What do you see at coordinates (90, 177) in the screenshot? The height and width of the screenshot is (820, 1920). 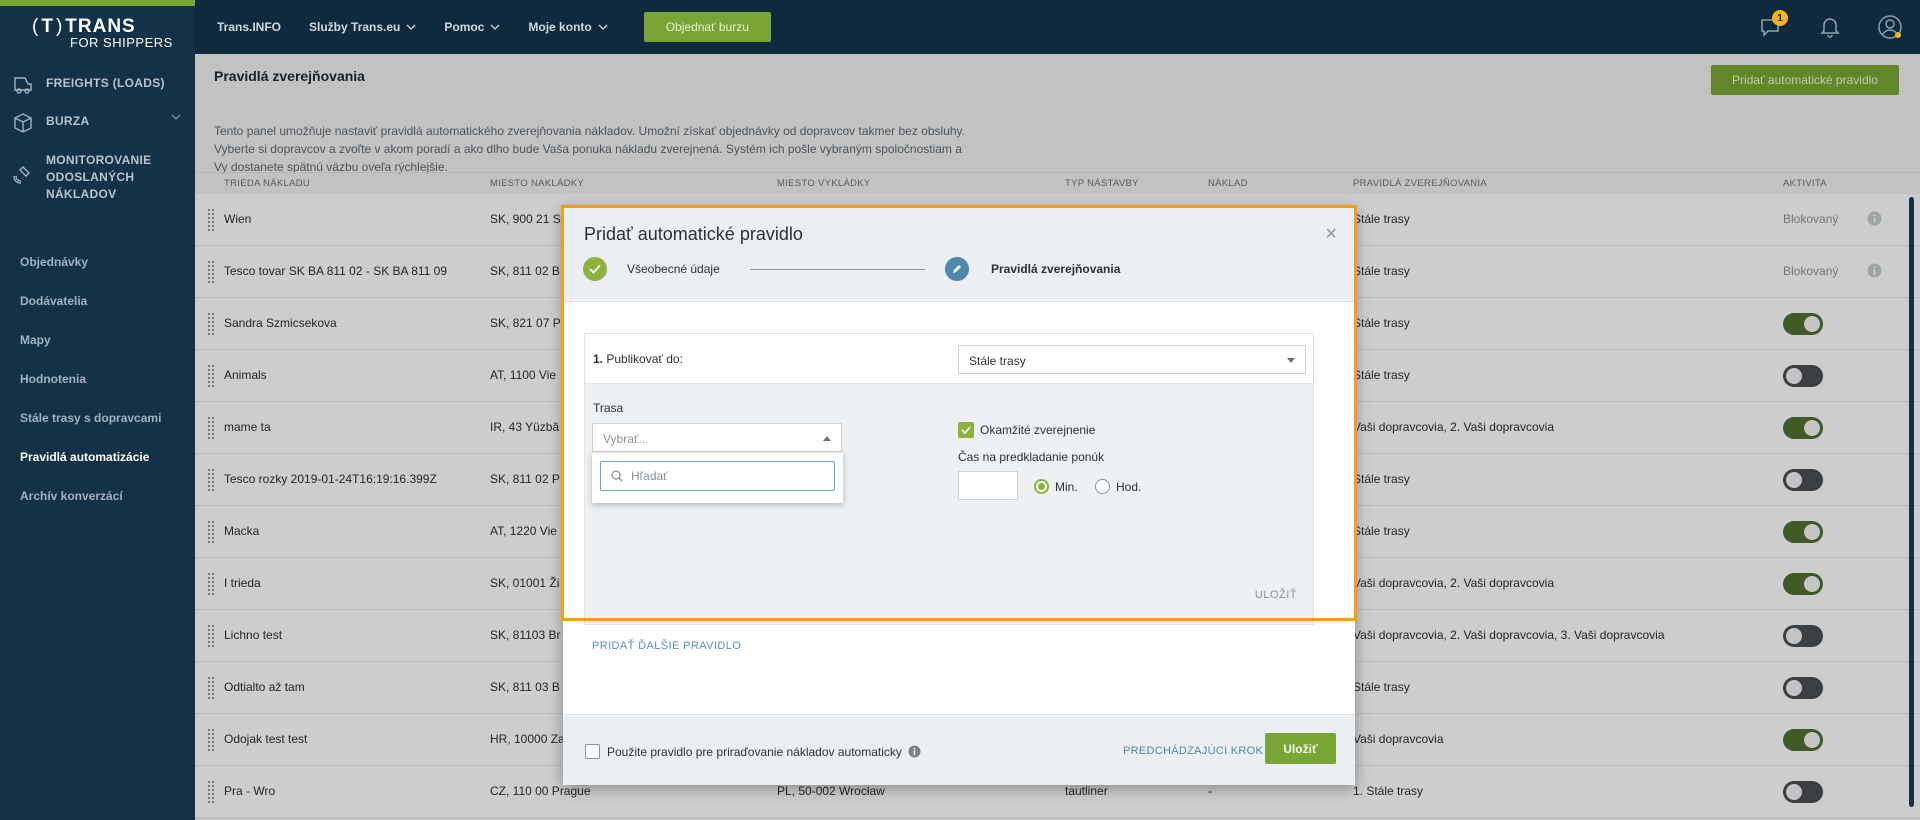 I see `sidebar-item-label-line: ODOSLANÝCH` at bounding box center [90, 177].